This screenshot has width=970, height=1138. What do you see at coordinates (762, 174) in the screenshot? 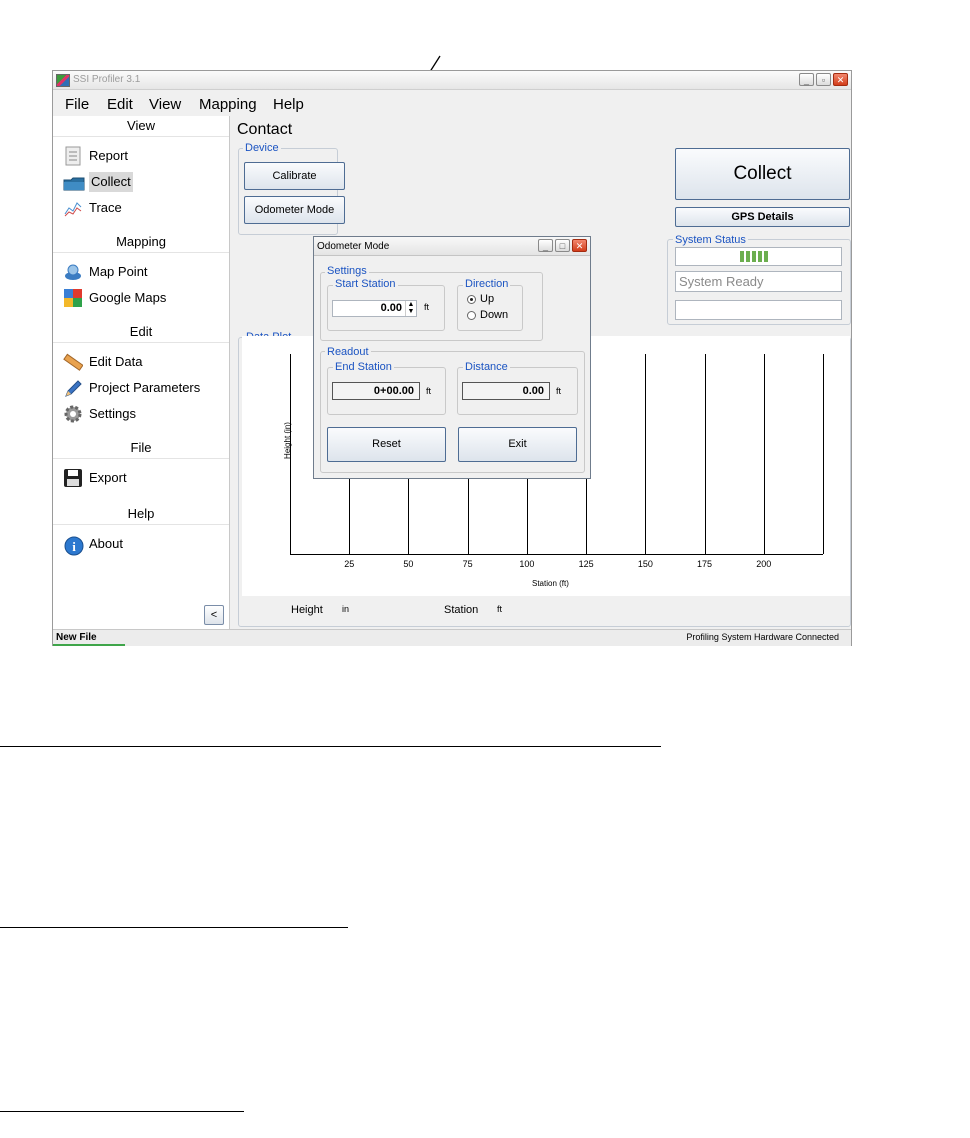
I see `collect-button: Collect` at bounding box center [762, 174].